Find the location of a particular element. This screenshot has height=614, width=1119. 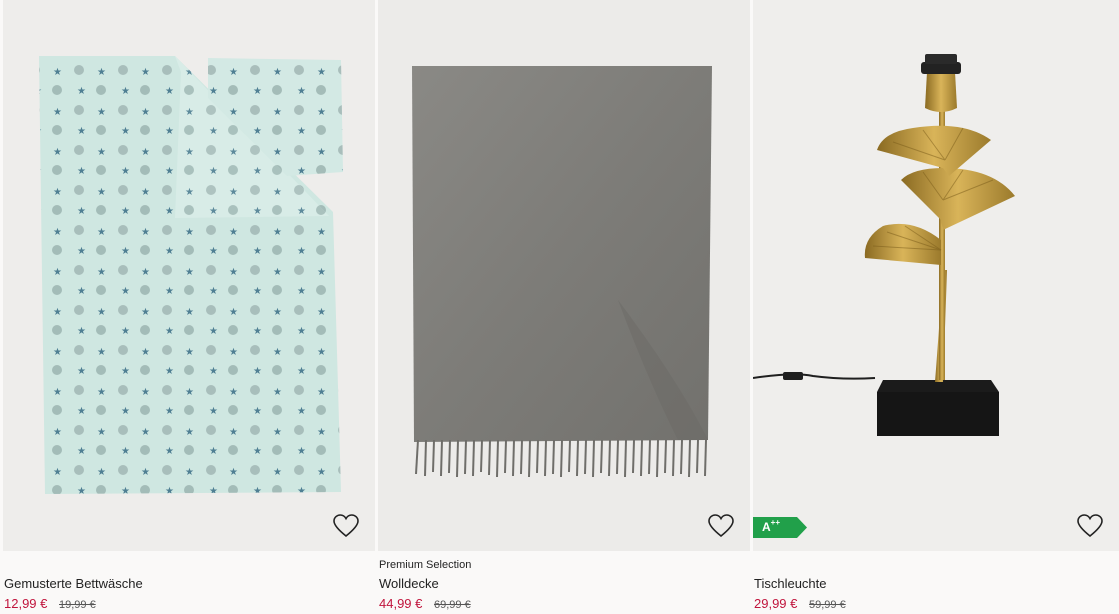

product-info: Gemusterte Bettwäsche 12,99 € 19,99 € is located at coordinates (190, 584).